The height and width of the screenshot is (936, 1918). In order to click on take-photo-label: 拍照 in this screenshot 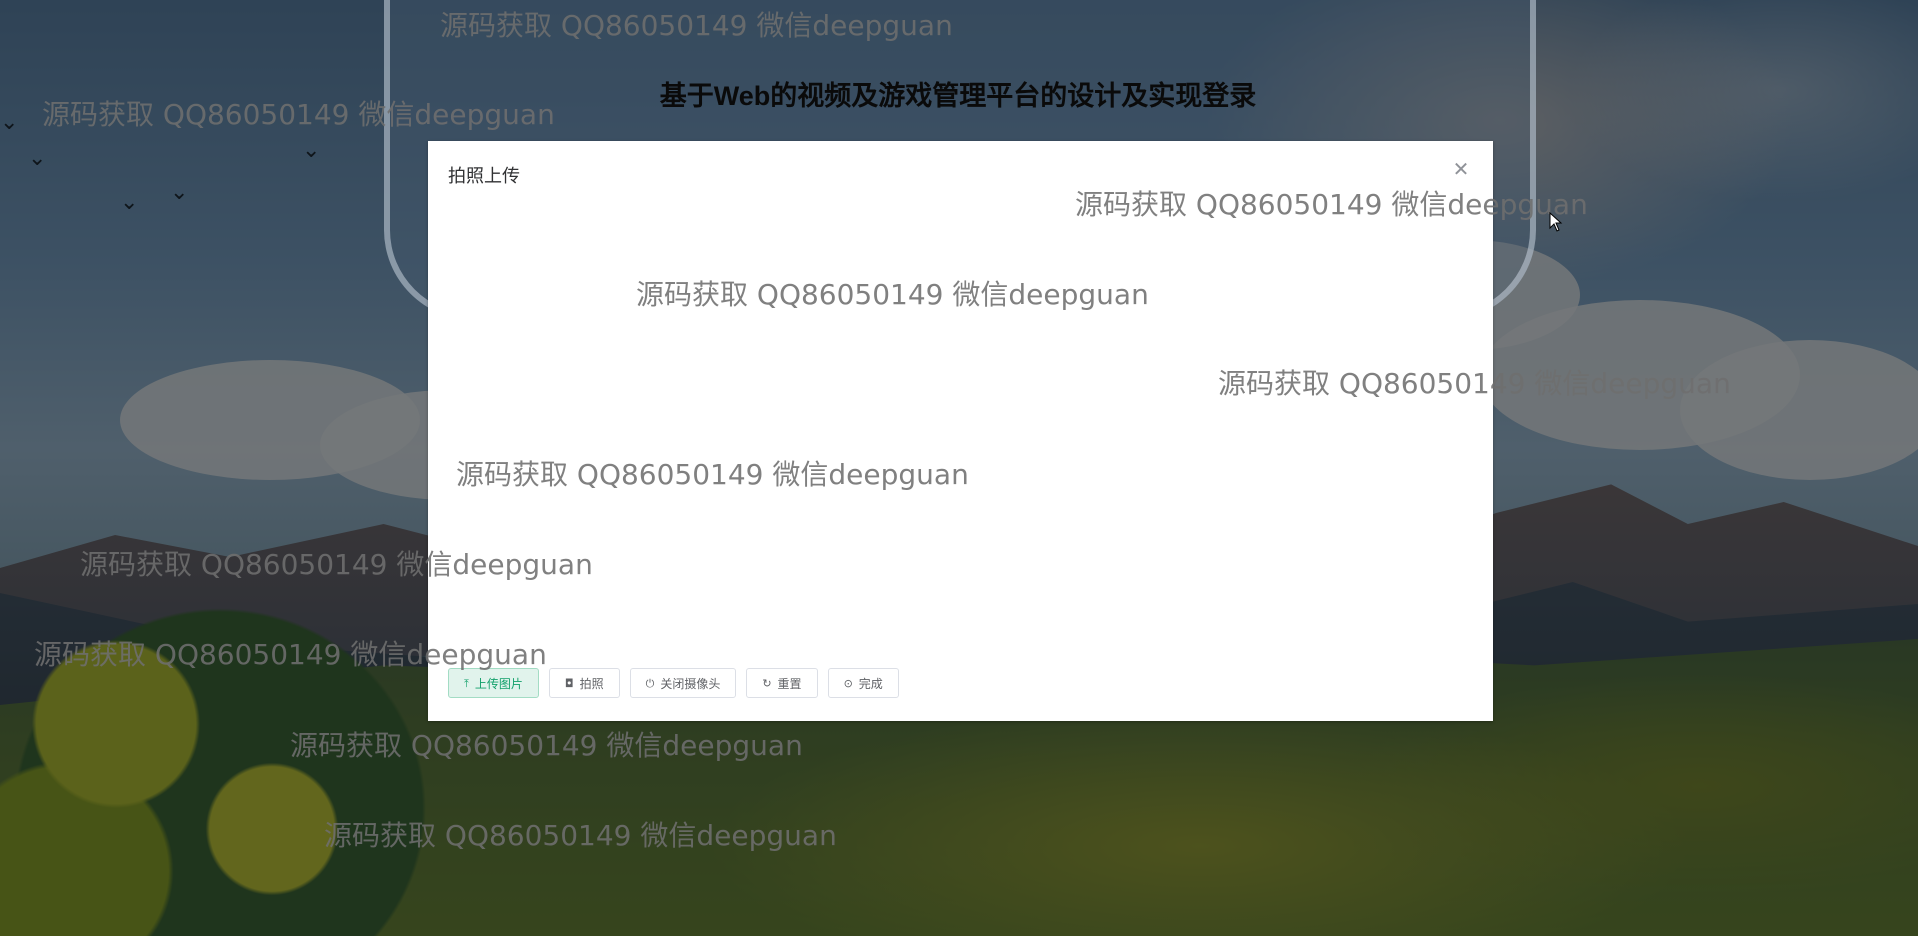, I will do `click(591, 683)`.